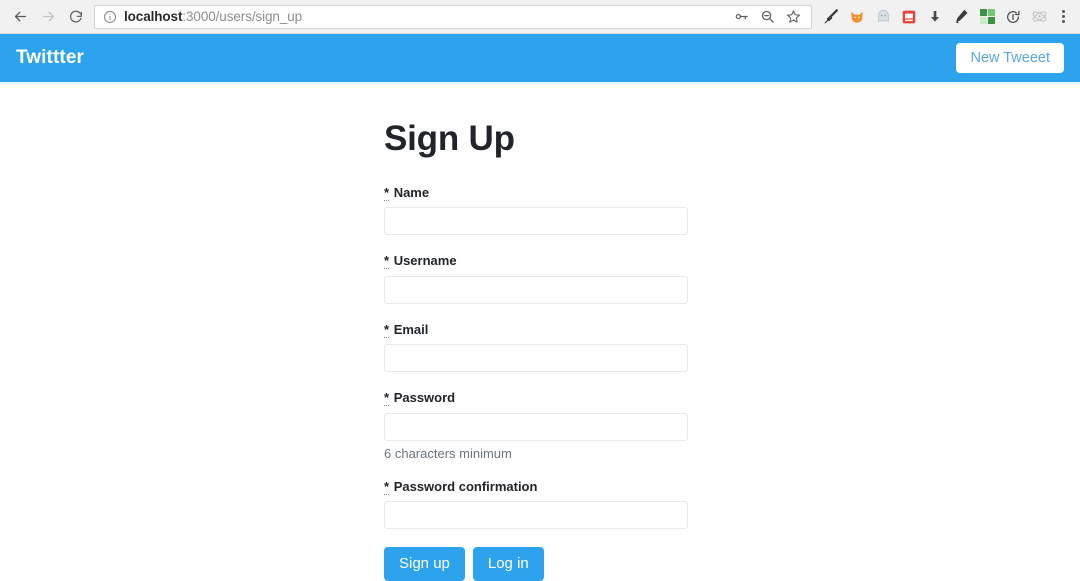 Image resolution: width=1080 pixels, height=581 pixels. What do you see at coordinates (987, 17) in the screenshot?
I see `green-grid-extension-icon` at bounding box center [987, 17].